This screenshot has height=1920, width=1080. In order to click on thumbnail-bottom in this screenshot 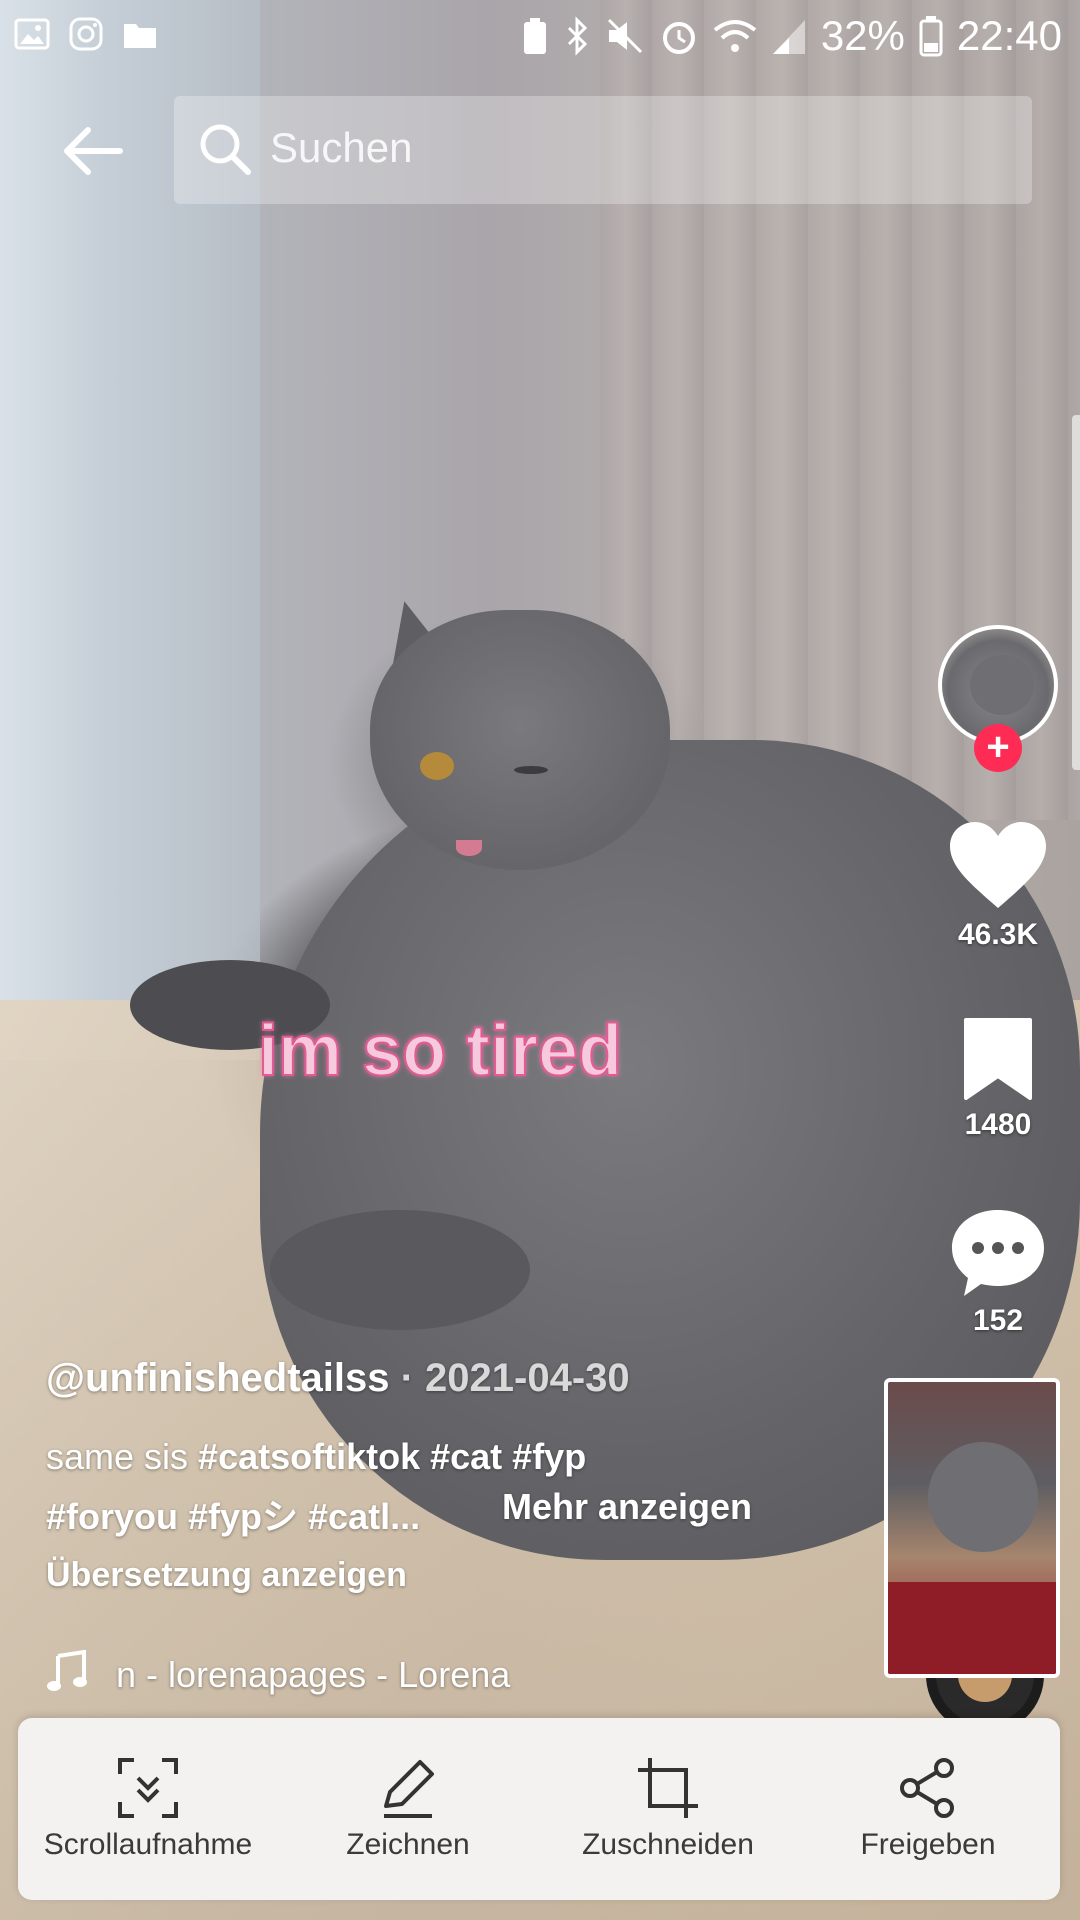, I will do `click(972, 1628)`.